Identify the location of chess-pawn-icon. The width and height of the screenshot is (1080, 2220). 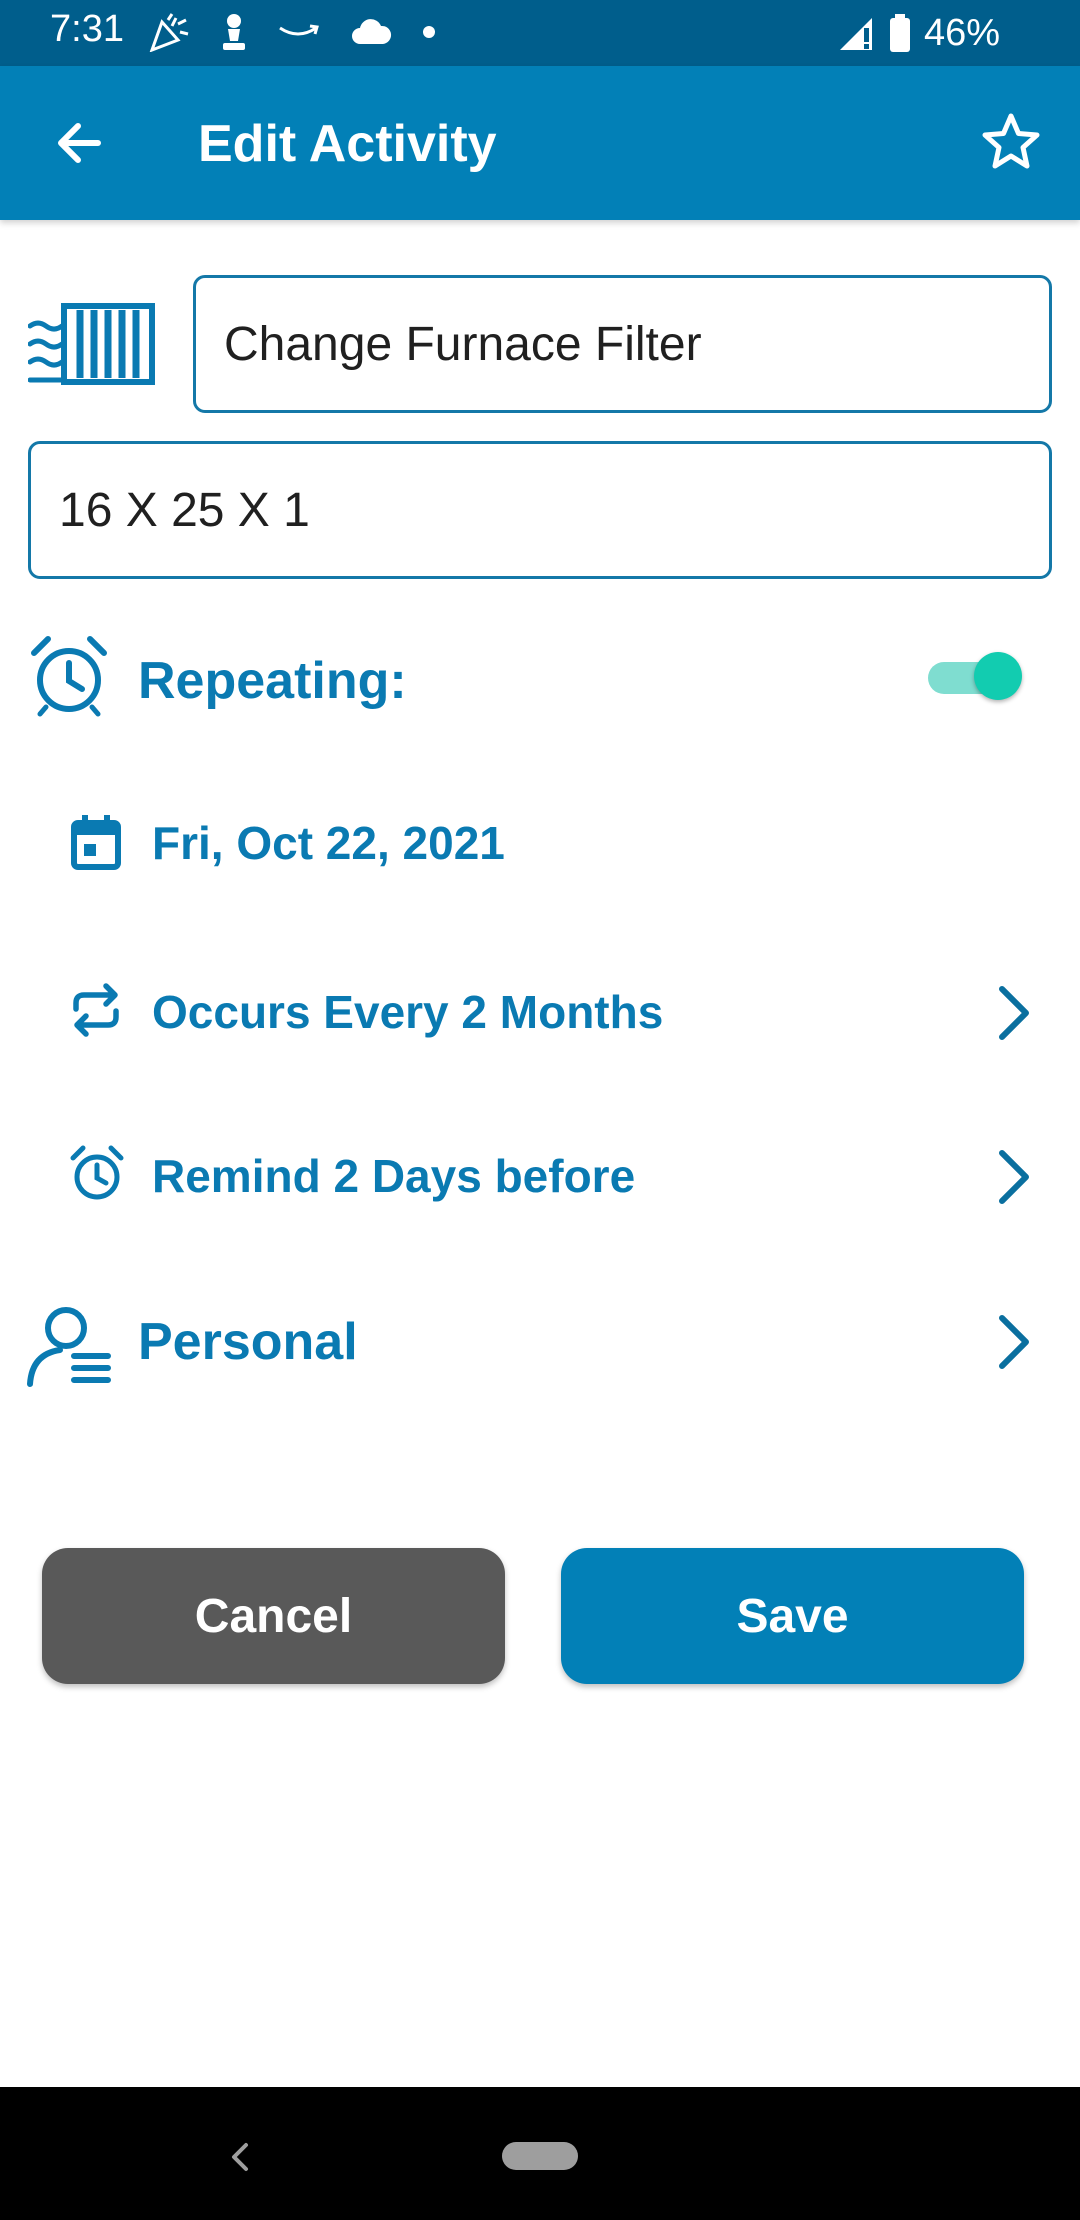
(234, 32).